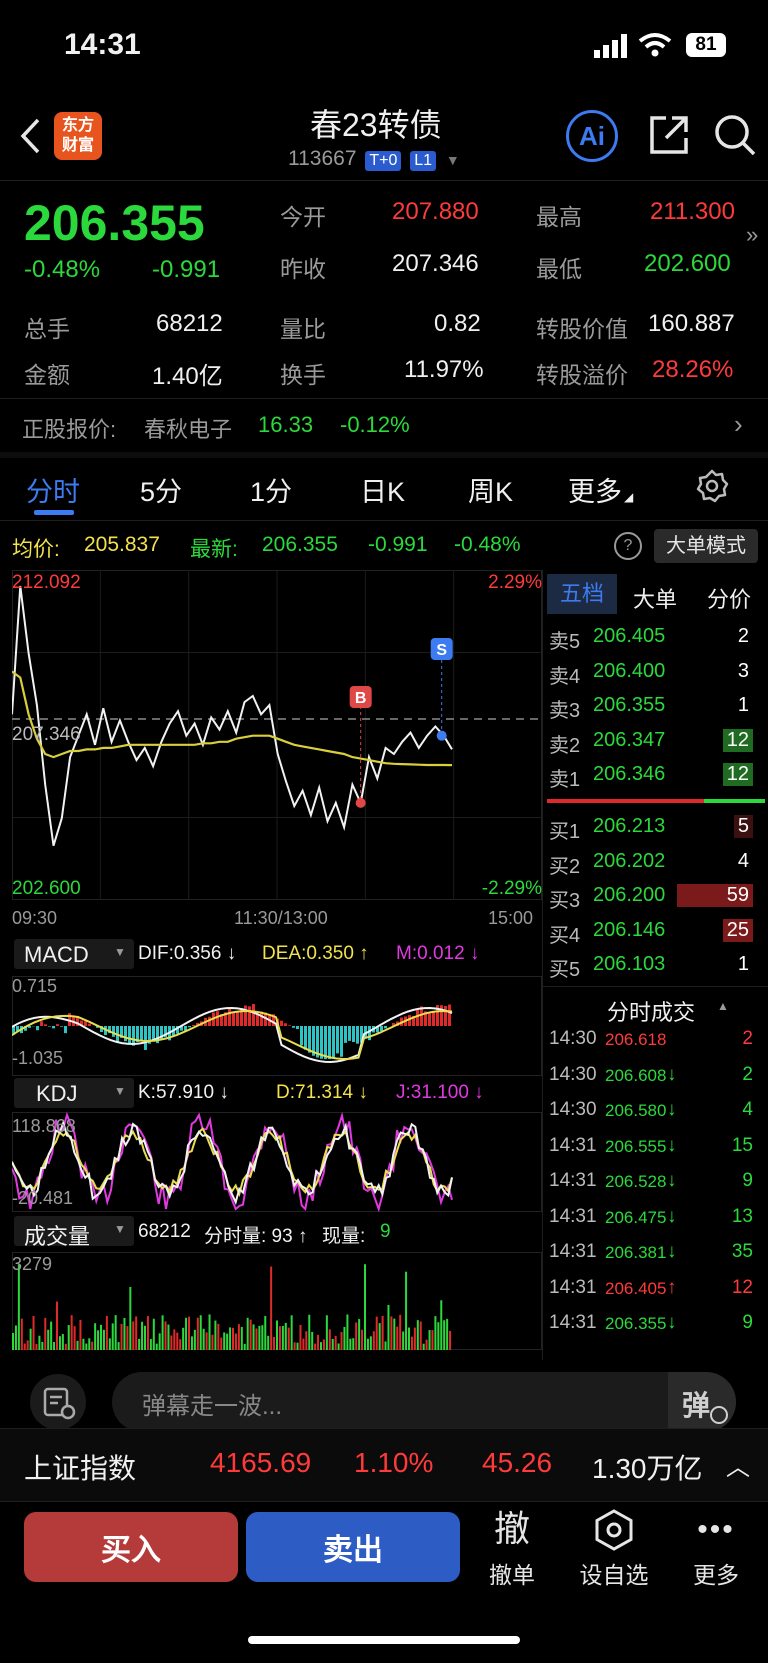 This screenshot has height=1663, width=768. I want to click on tab-weekly: 周K, so click(490, 489).